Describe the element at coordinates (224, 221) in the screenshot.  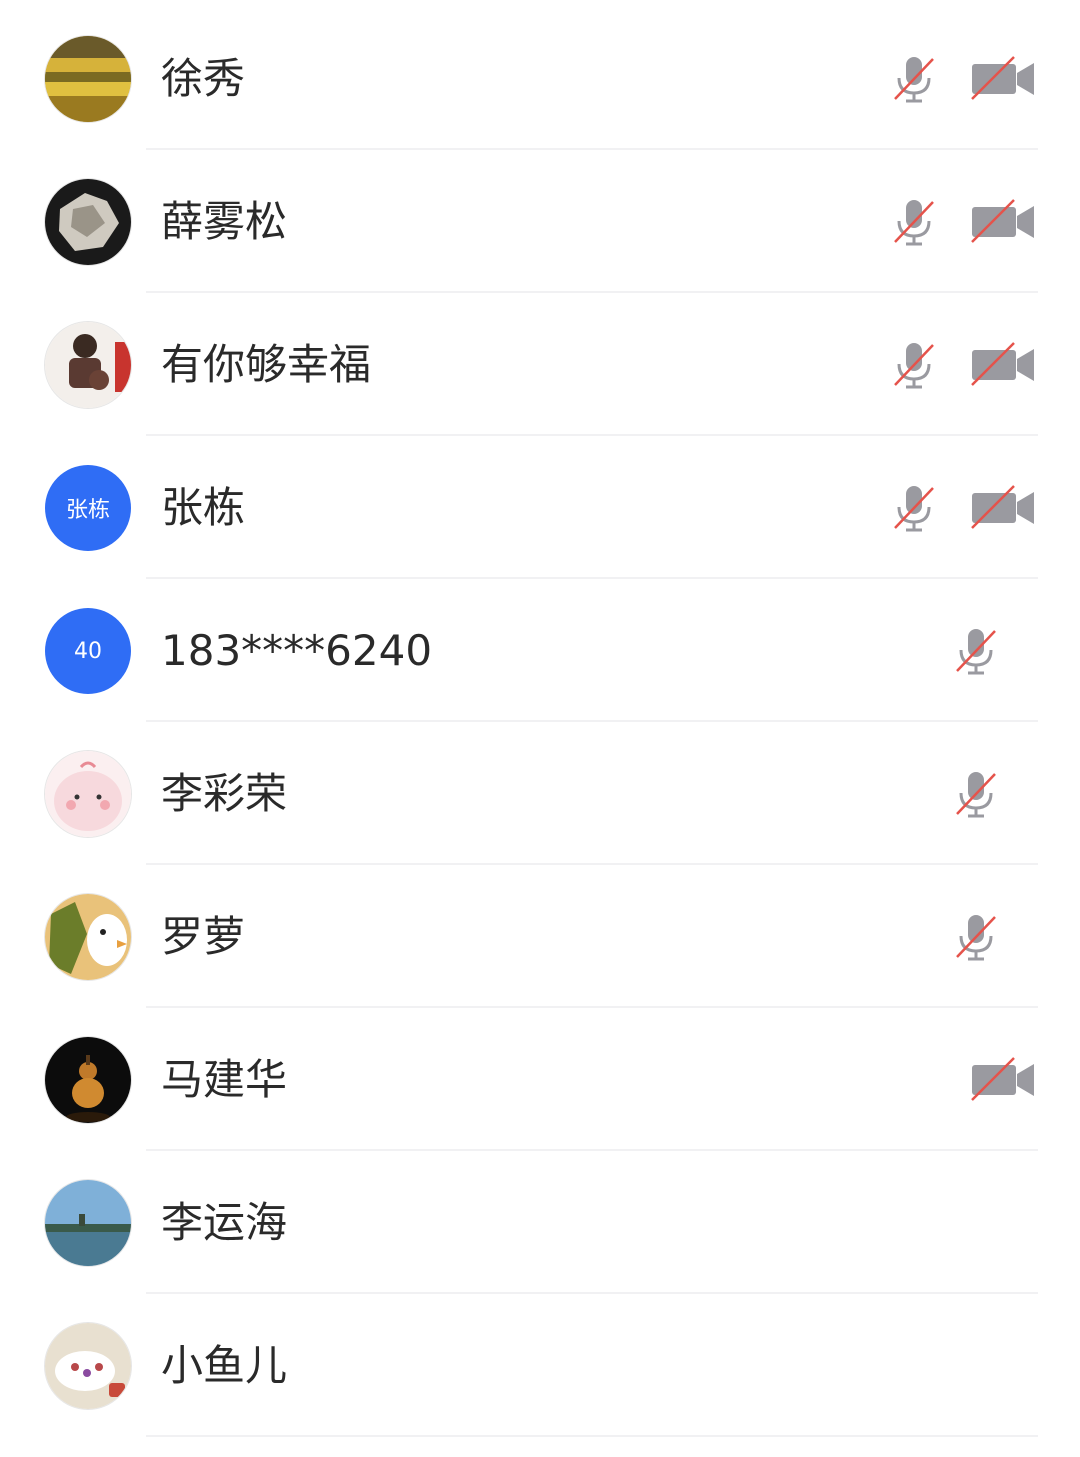
I see `participant-name: 薛雾松` at that location.